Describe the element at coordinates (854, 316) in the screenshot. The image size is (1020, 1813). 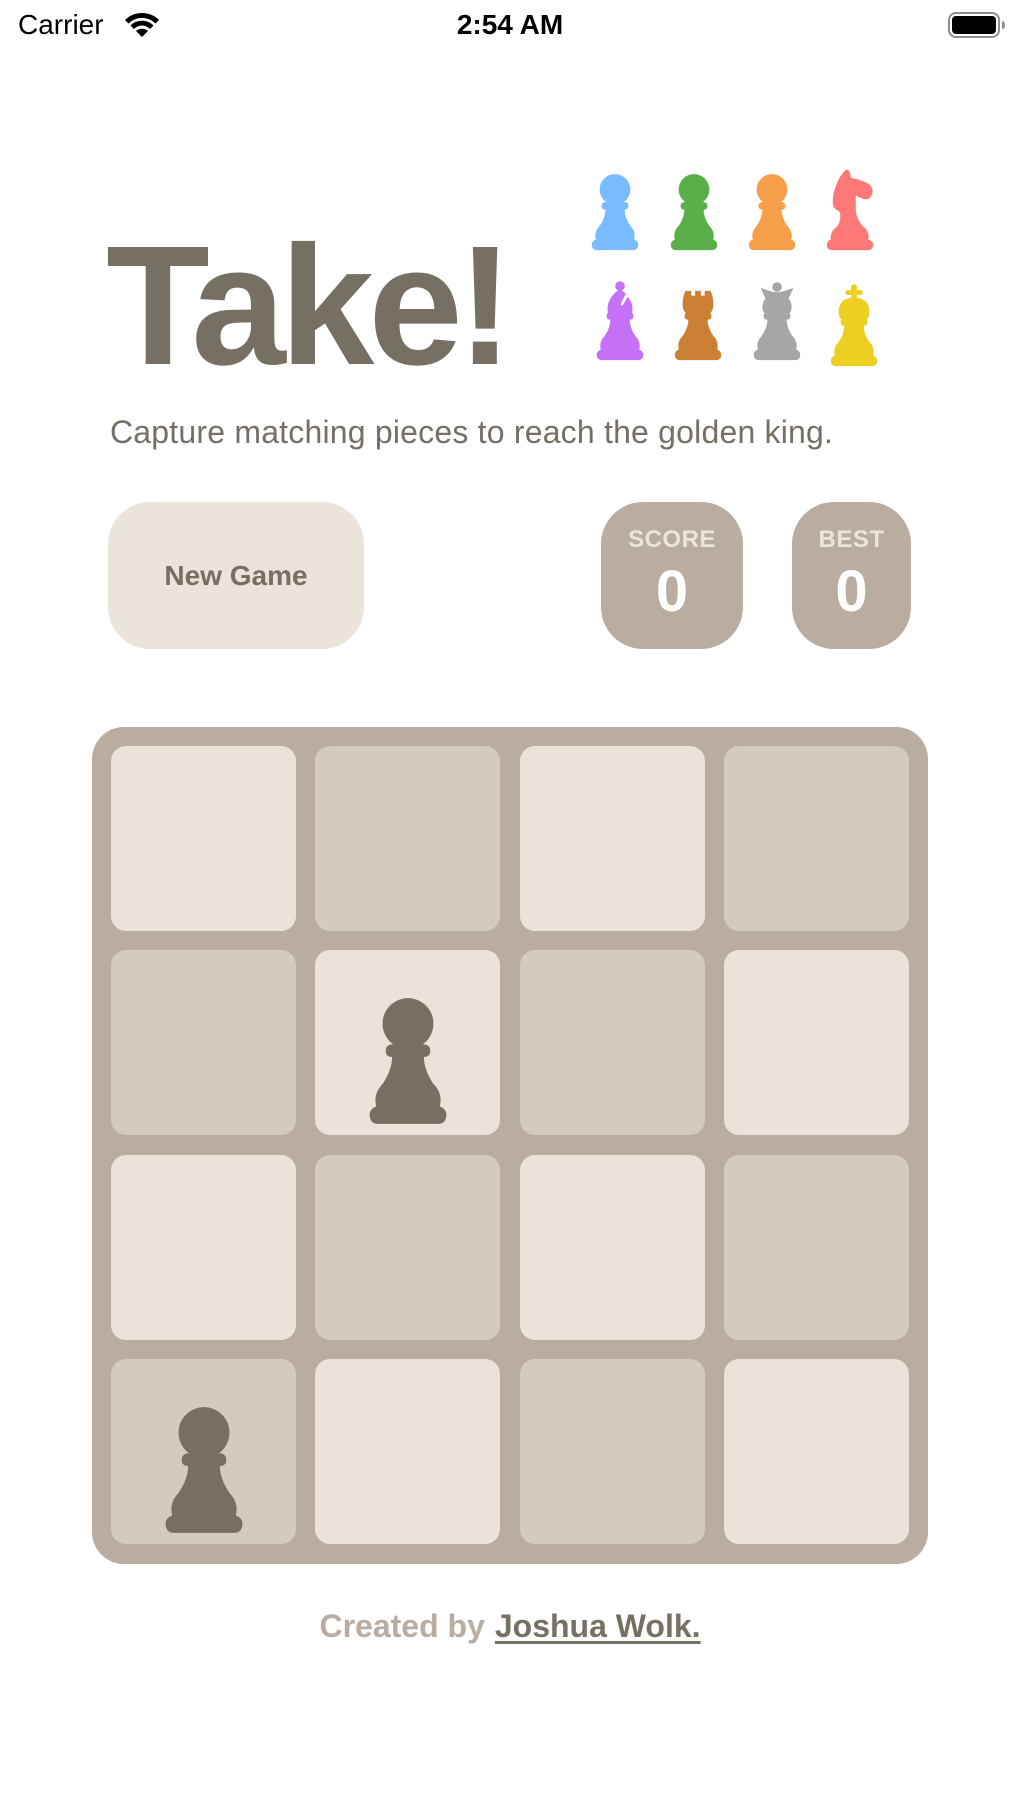
I see `king-icon` at that location.